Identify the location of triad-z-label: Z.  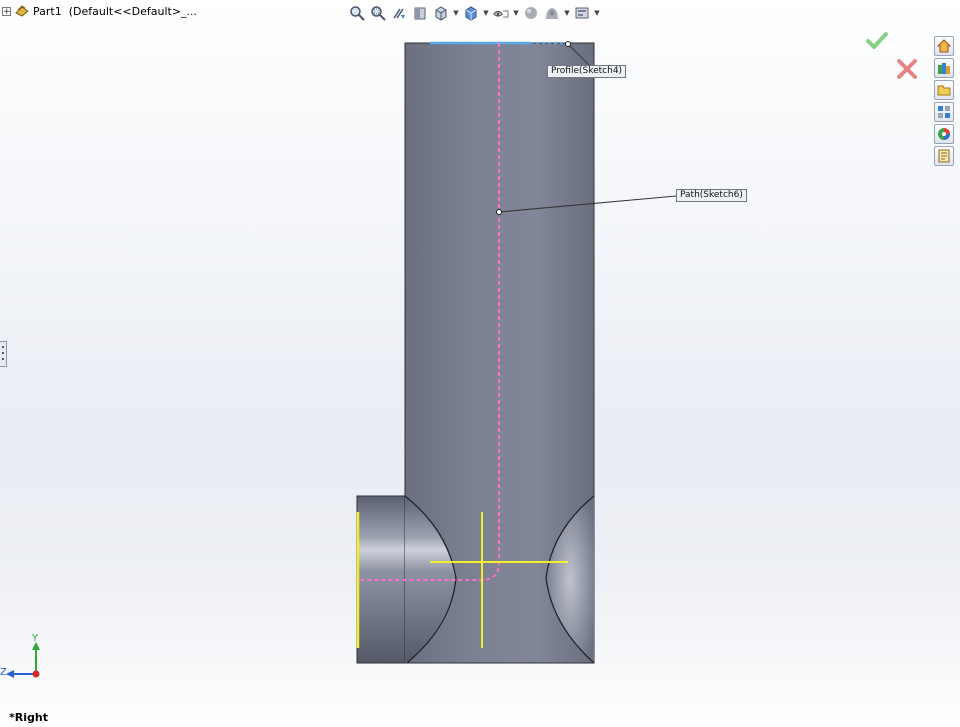
(3, 672).